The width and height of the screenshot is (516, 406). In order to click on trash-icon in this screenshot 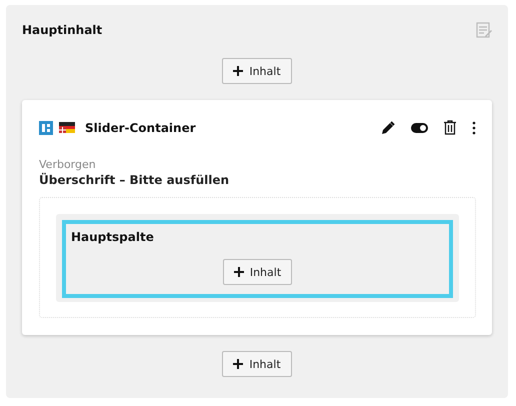, I will do `click(450, 127)`.